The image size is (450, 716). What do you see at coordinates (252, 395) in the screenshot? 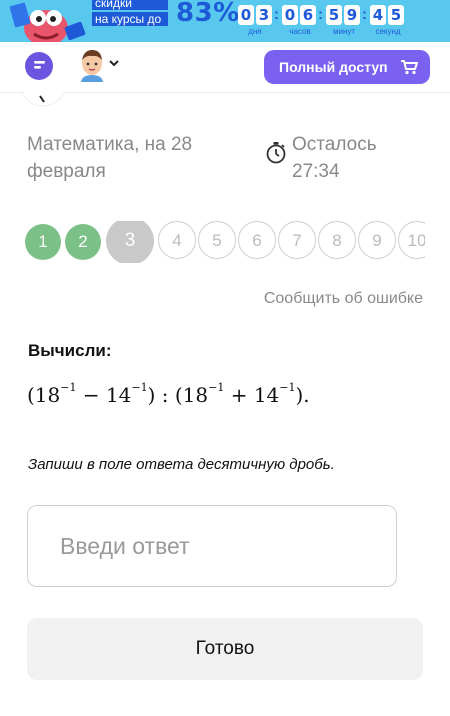
I see `formula-part: + 14` at bounding box center [252, 395].